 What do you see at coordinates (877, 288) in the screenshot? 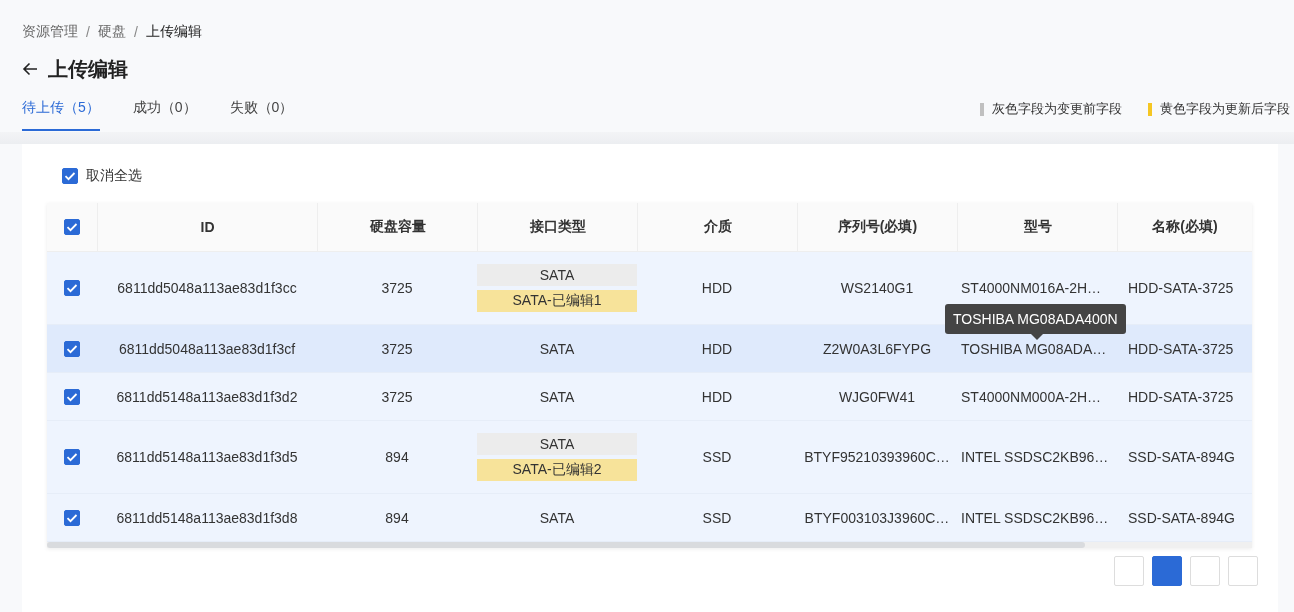
I see `table-cell: WS2140G1` at bounding box center [877, 288].